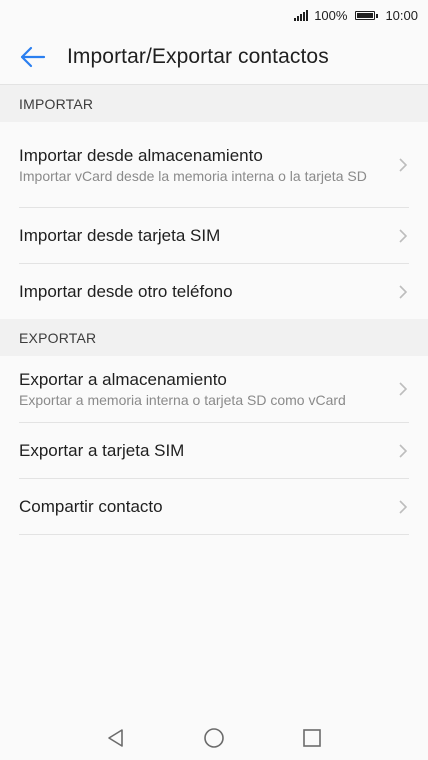 This screenshot has width=428, height=760. I want to click on page-title: Importar/Exportar contactos, so click(198, 56).